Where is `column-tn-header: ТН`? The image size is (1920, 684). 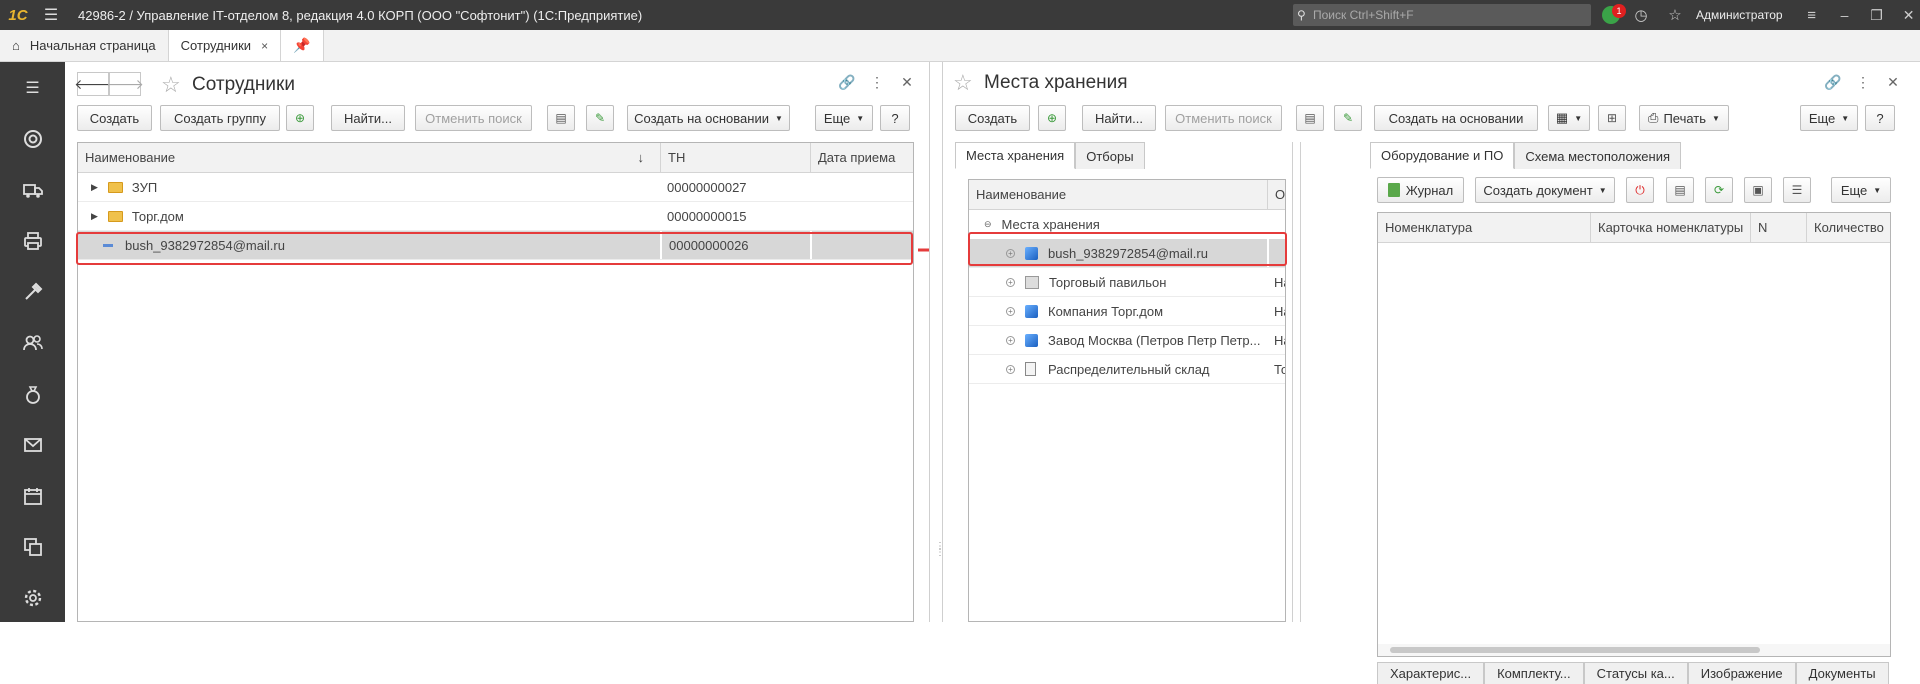
column-tn-header: ТН is located at coordinates (735, 157).